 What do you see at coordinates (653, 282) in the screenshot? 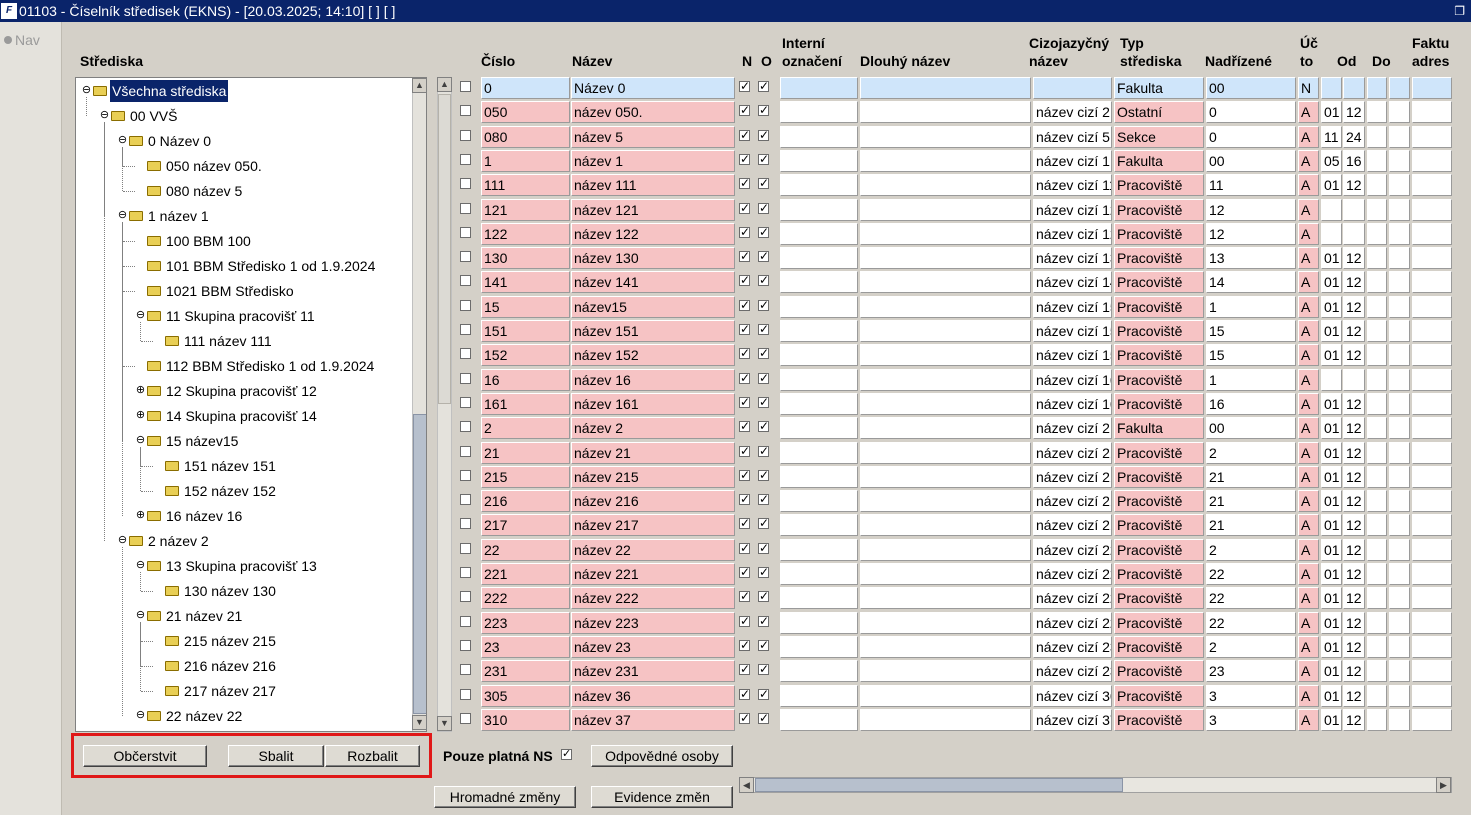
I see `cell-nazev: název 141` at bounding box center [653, 282].